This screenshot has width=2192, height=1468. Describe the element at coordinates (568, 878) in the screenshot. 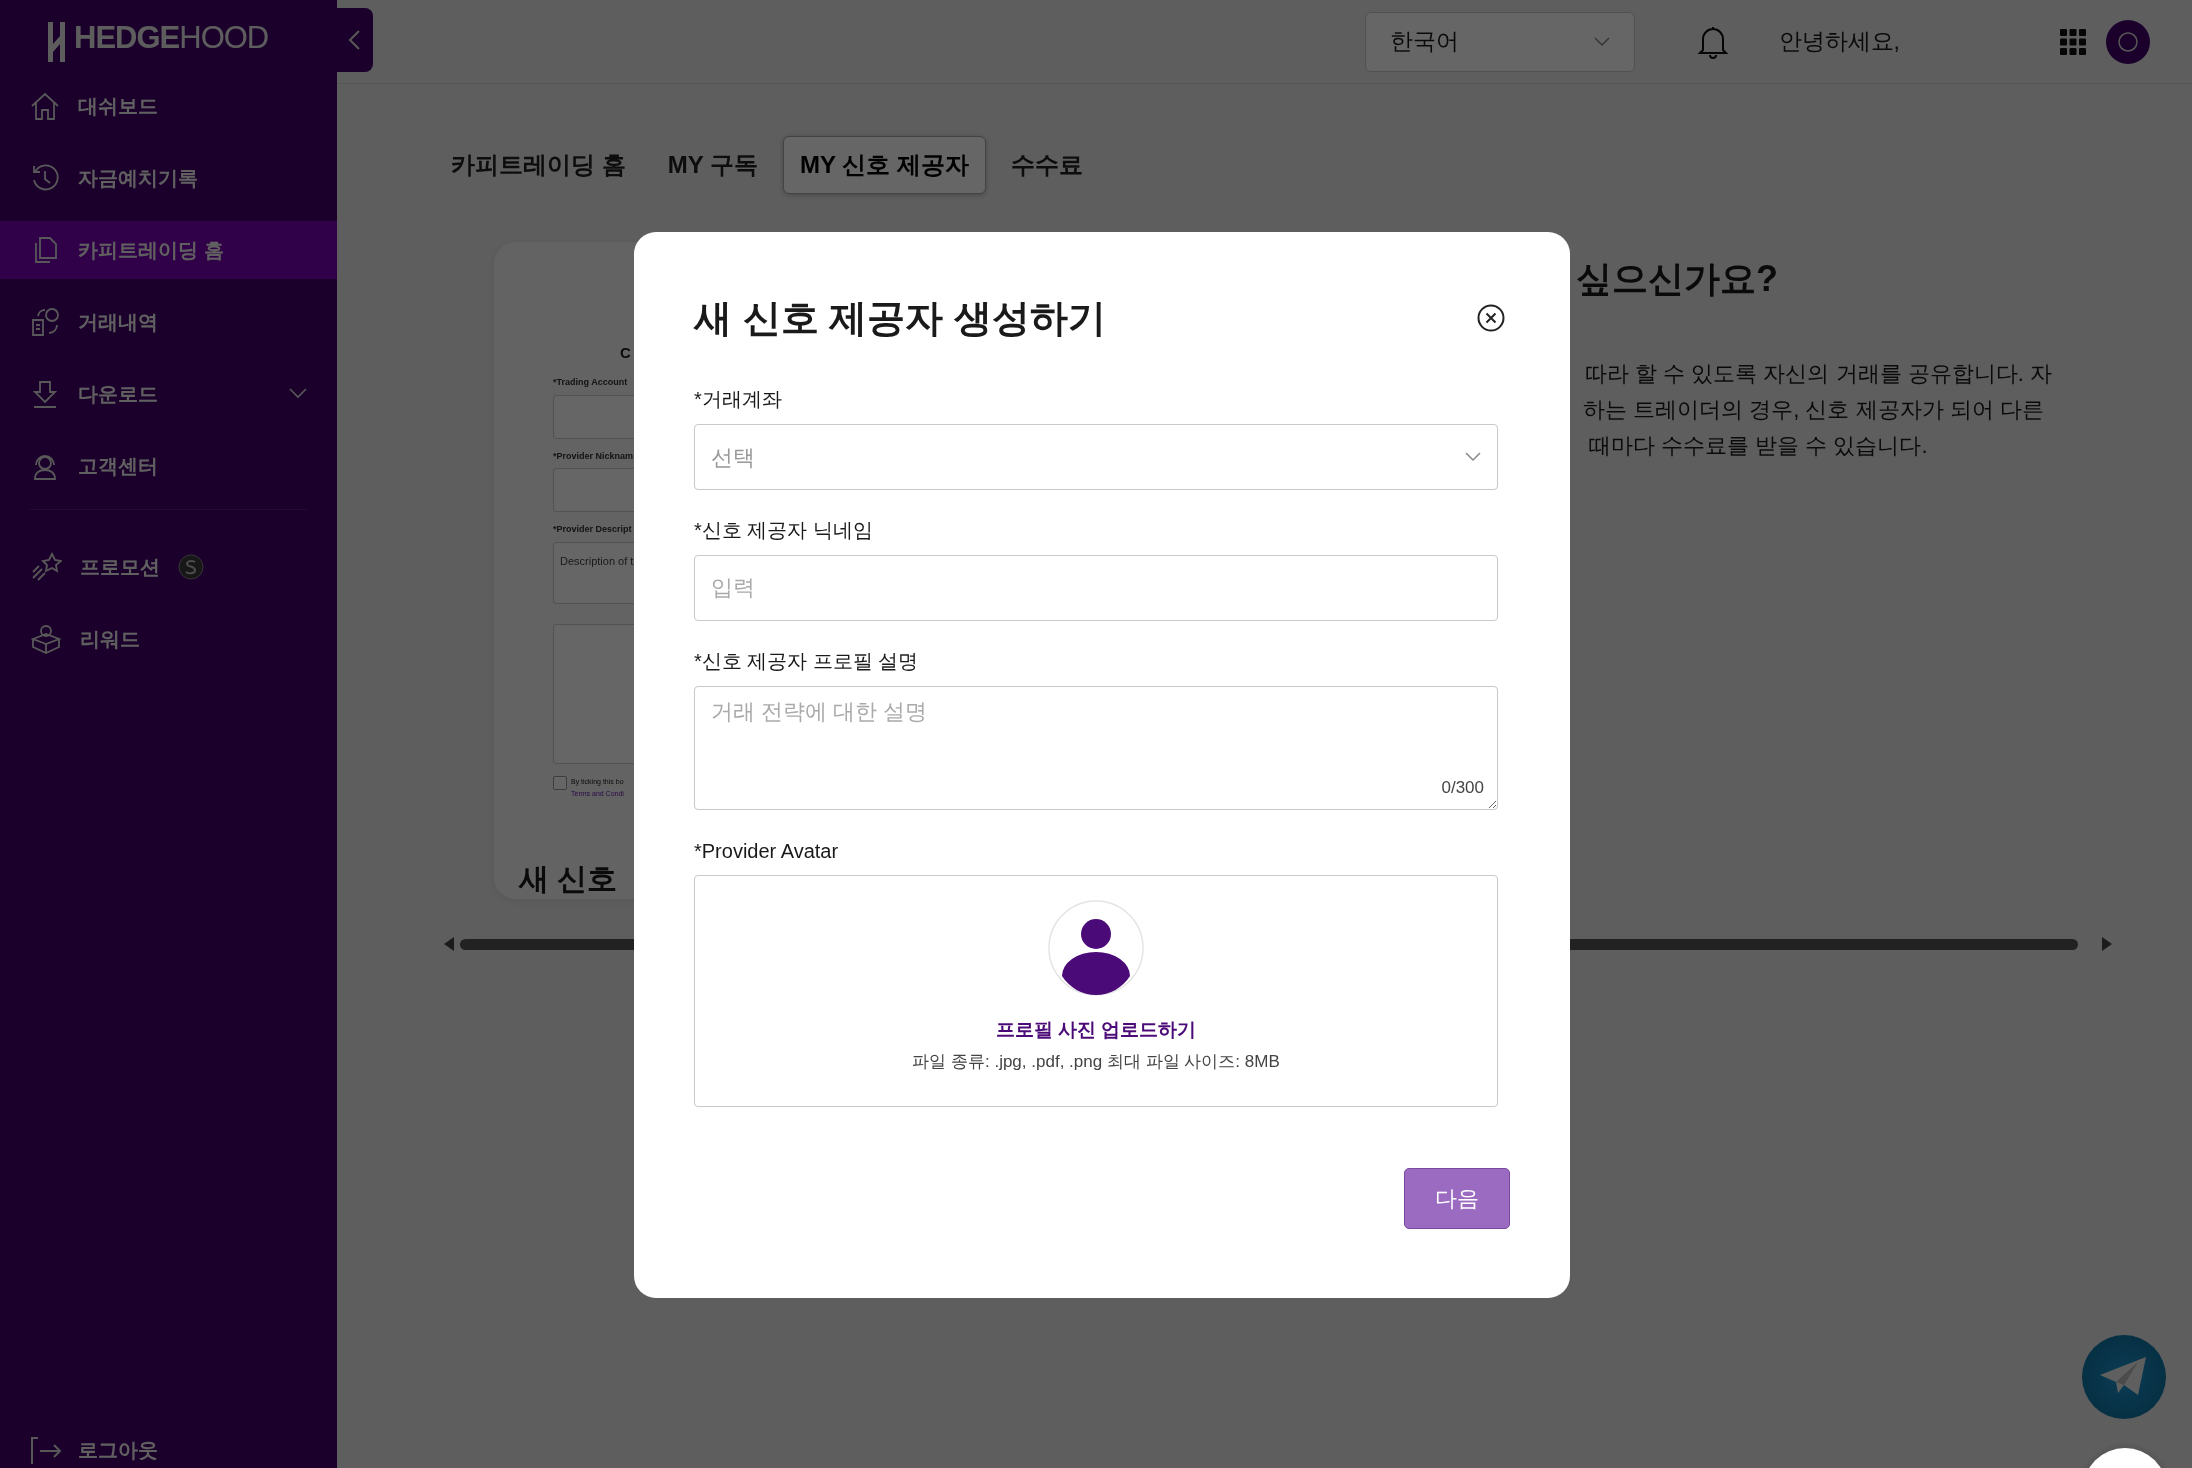

I see `card-title: 새 신호` at that location.